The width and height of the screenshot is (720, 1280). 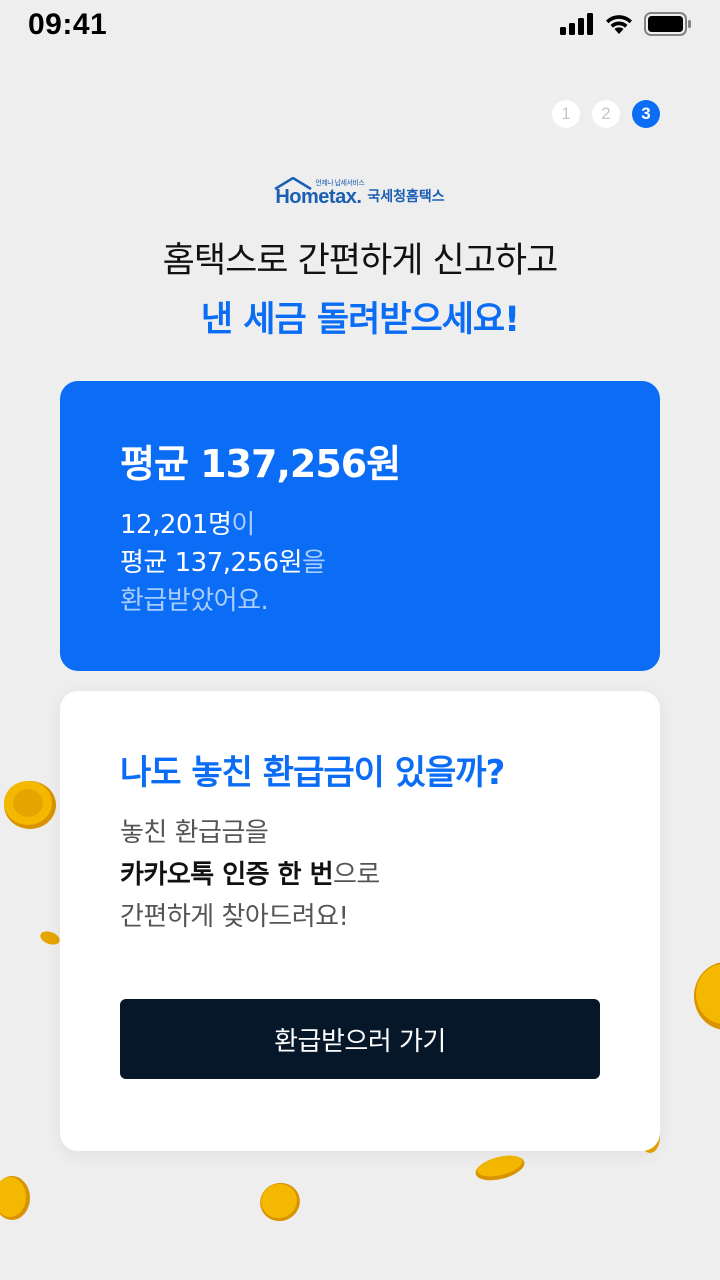 I want to click on step-3-active: 3, so click(x=646, y=114).